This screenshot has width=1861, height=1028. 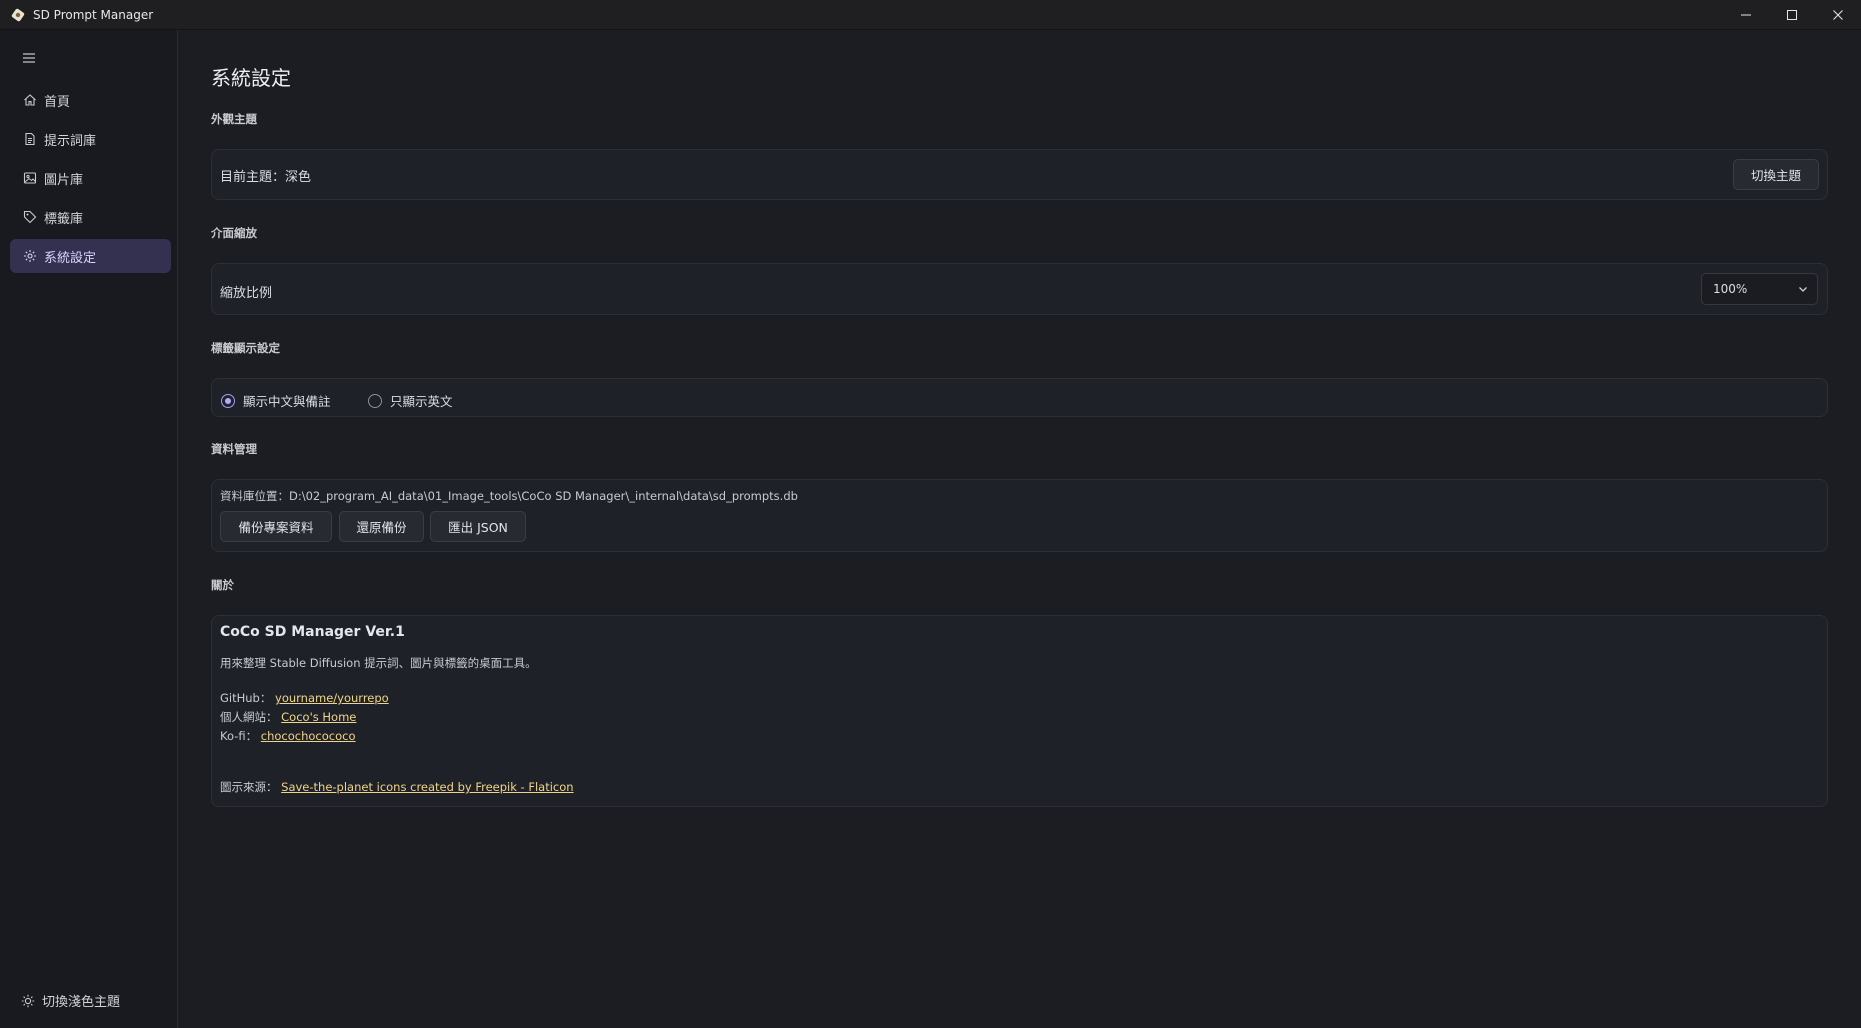 I want to click on sidebar-item-home: 首頁, so click(x=90, y=100).